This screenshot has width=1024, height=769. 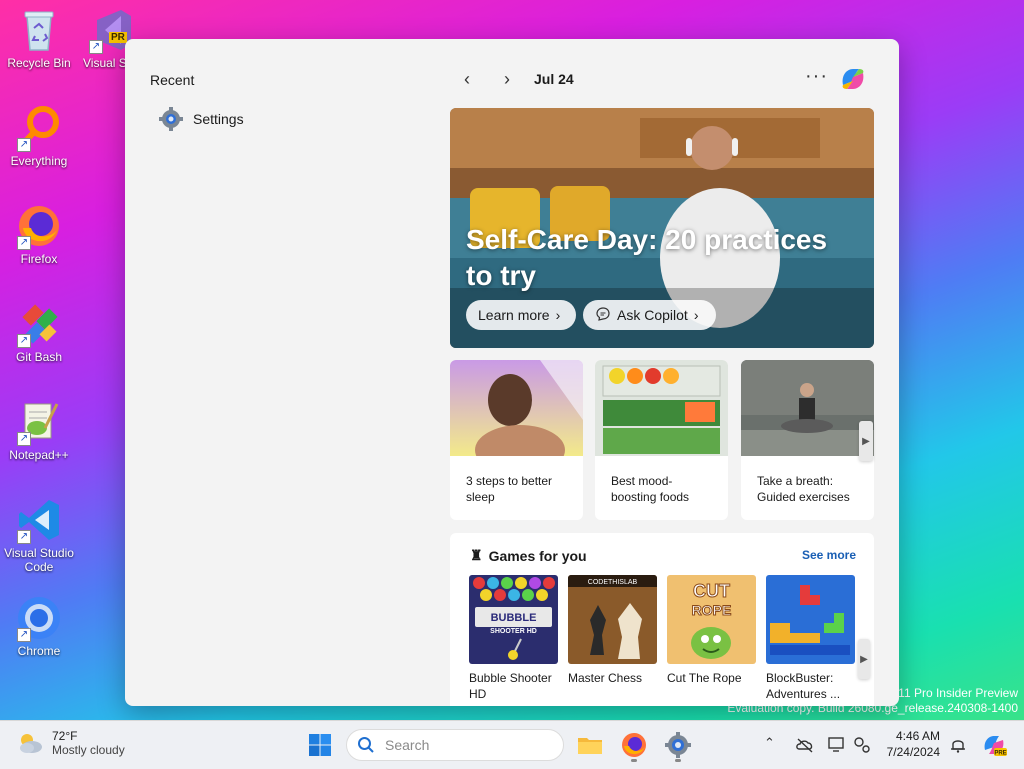 I want to click on network-settings-icon, so click(x=862, y=745).